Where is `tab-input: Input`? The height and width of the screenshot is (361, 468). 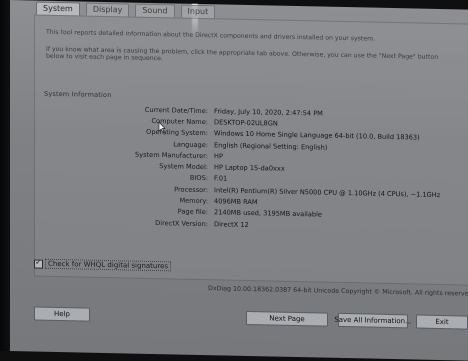 tab-input: Input is located at coordinates (198, 11).